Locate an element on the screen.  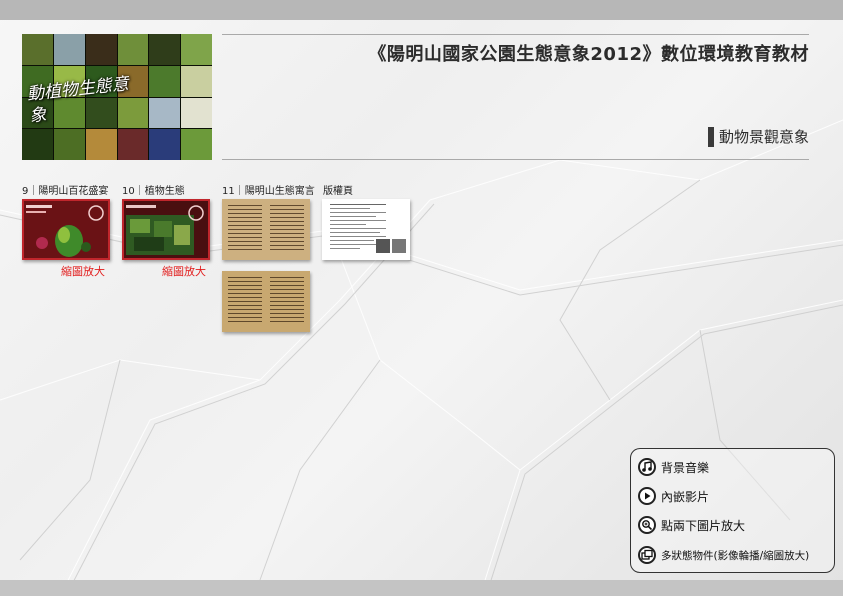
zoom-thumbnail-link-10: 縮圖放大 is located at coordinates (184, 271).